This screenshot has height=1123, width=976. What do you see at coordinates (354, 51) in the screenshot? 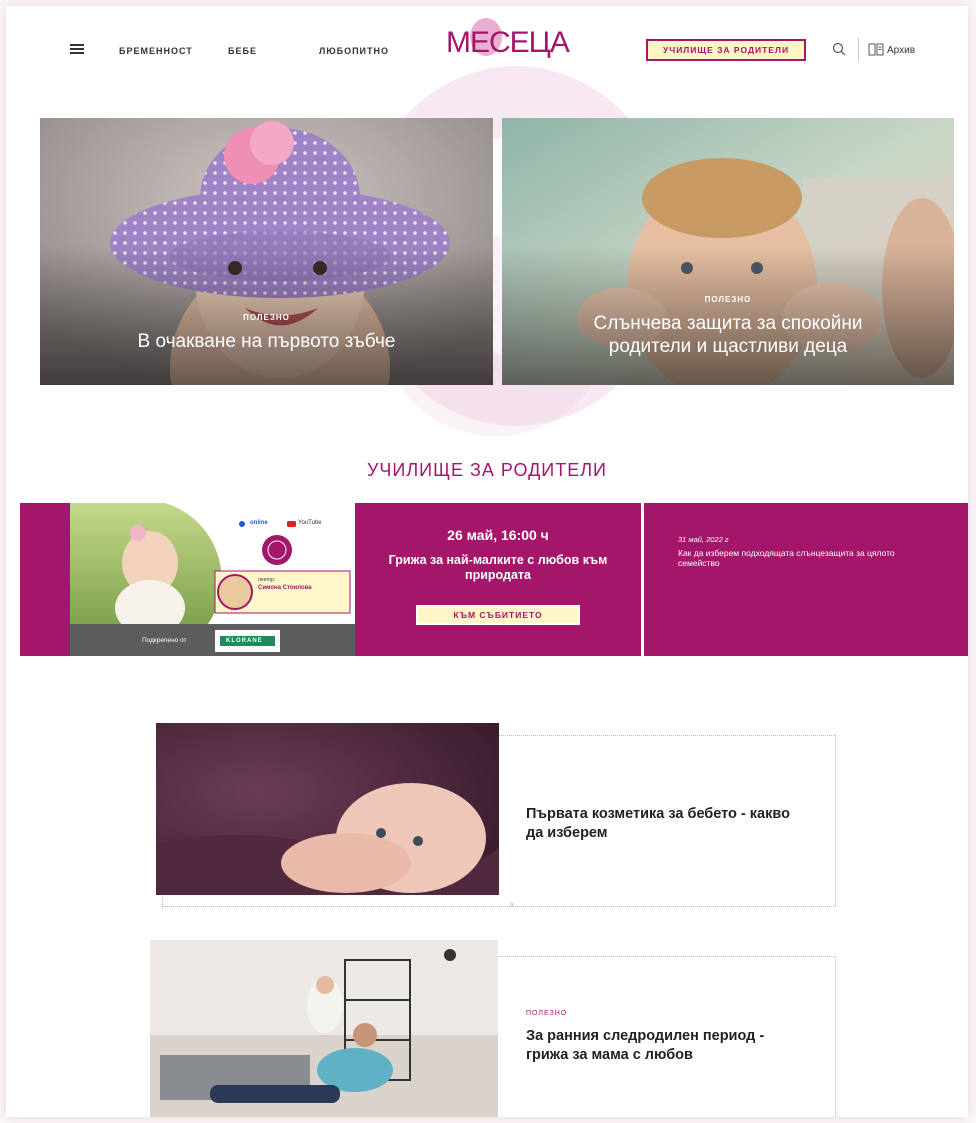
I see `nav-item-curious: ЛЮБОПИТНО` at bounding box center [354, 51].